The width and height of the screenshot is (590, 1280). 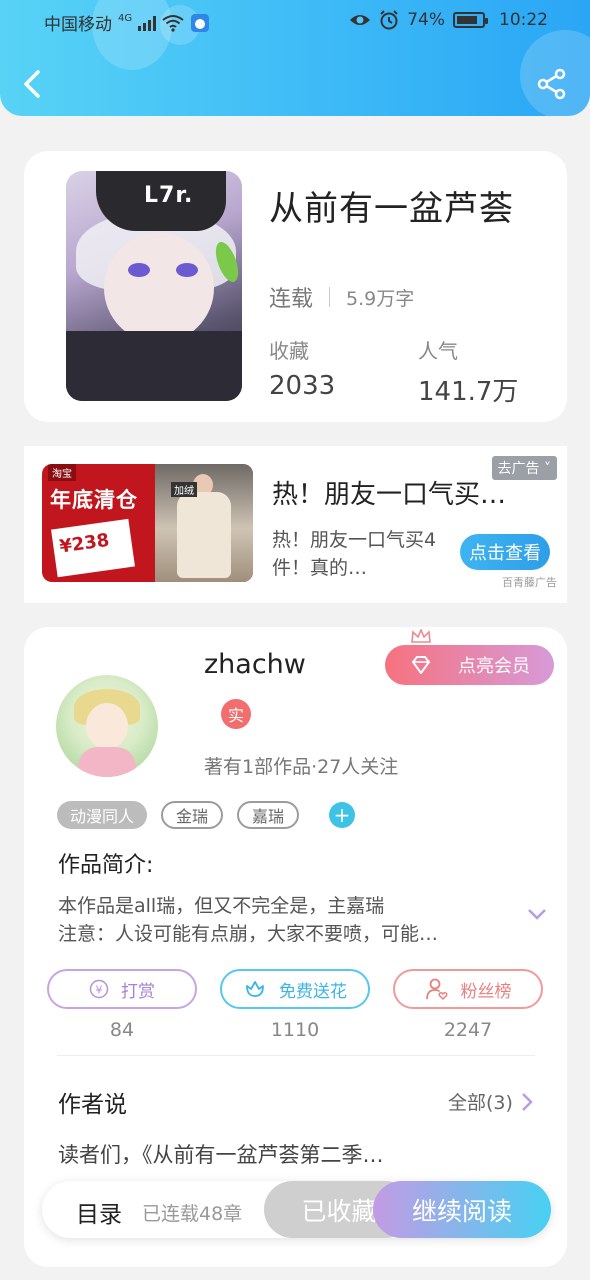 What do you see at coordinates (552, 84) in the screenshot?
I see `share-icon` at bounding box center [552, 84].